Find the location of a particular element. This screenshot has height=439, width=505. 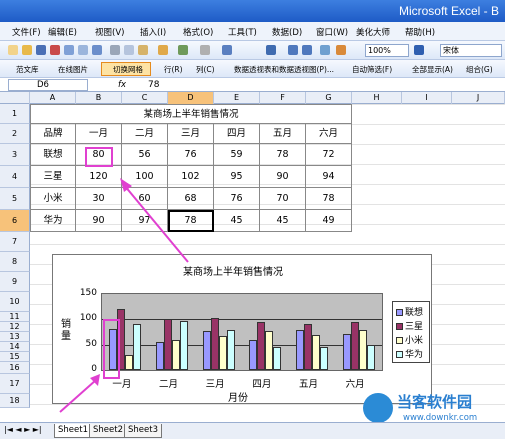

tab-sheet3: Sheet3 is located at coordinates (143, 431).